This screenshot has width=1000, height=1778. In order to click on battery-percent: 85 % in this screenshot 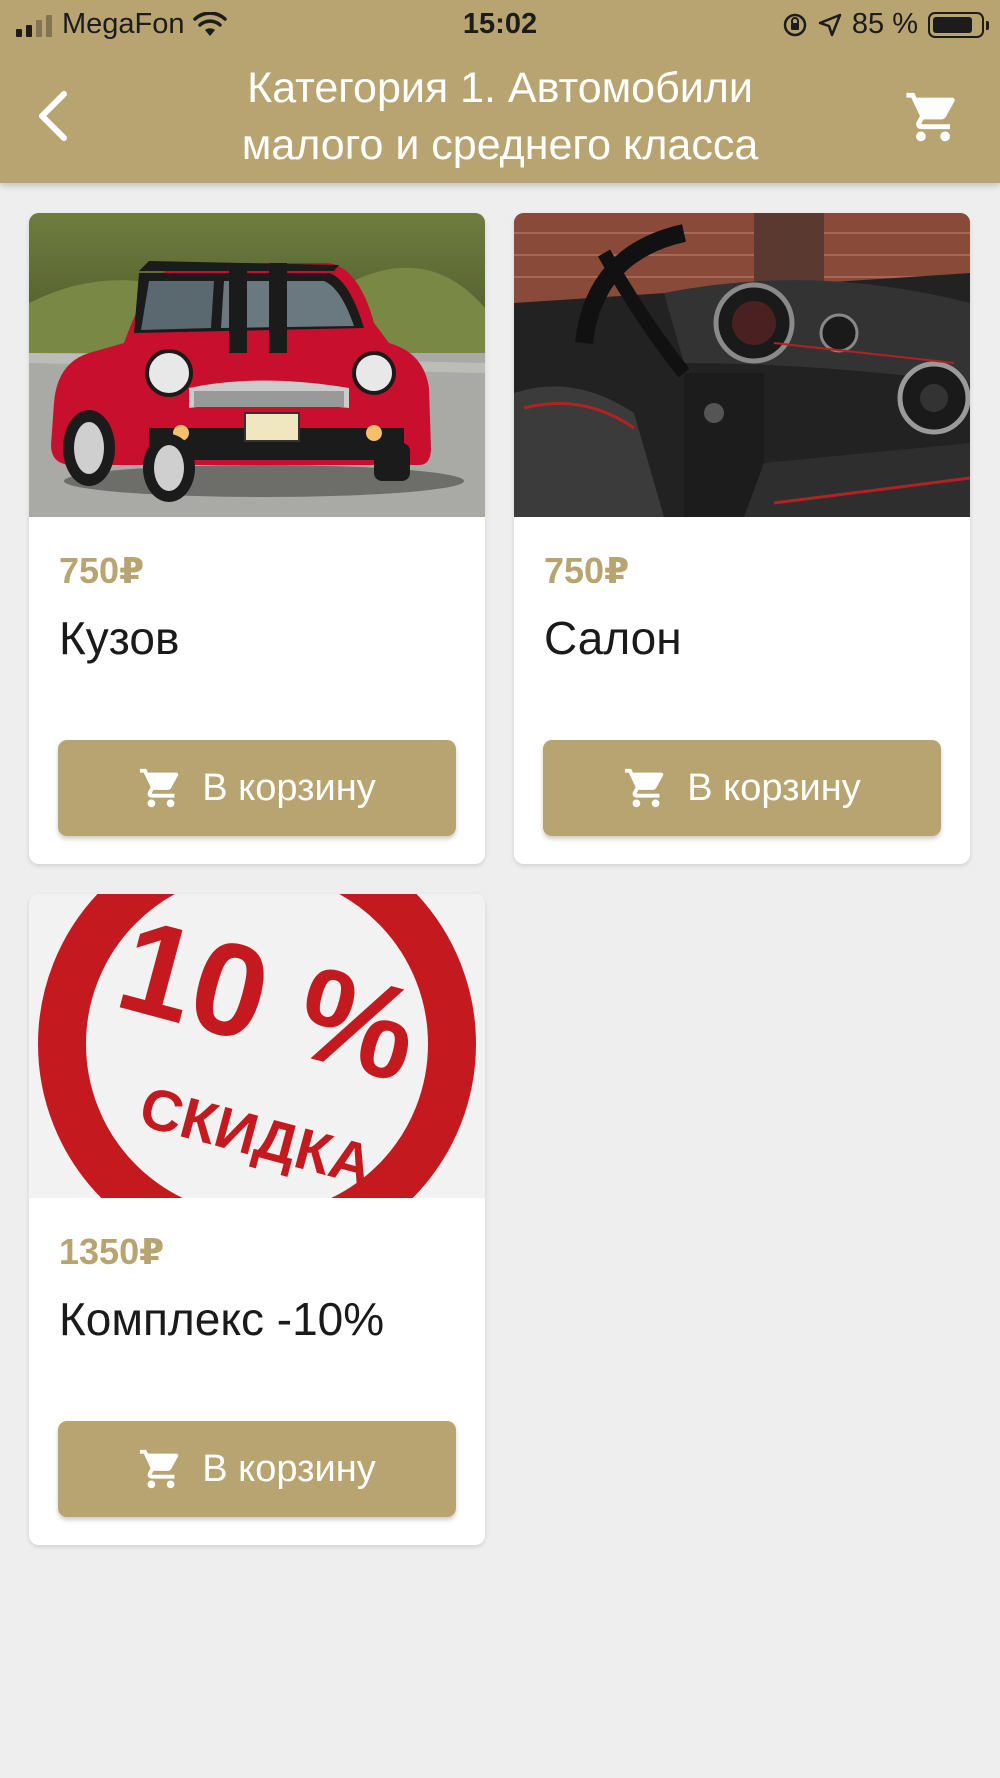, I will do `click(884, 24)`.